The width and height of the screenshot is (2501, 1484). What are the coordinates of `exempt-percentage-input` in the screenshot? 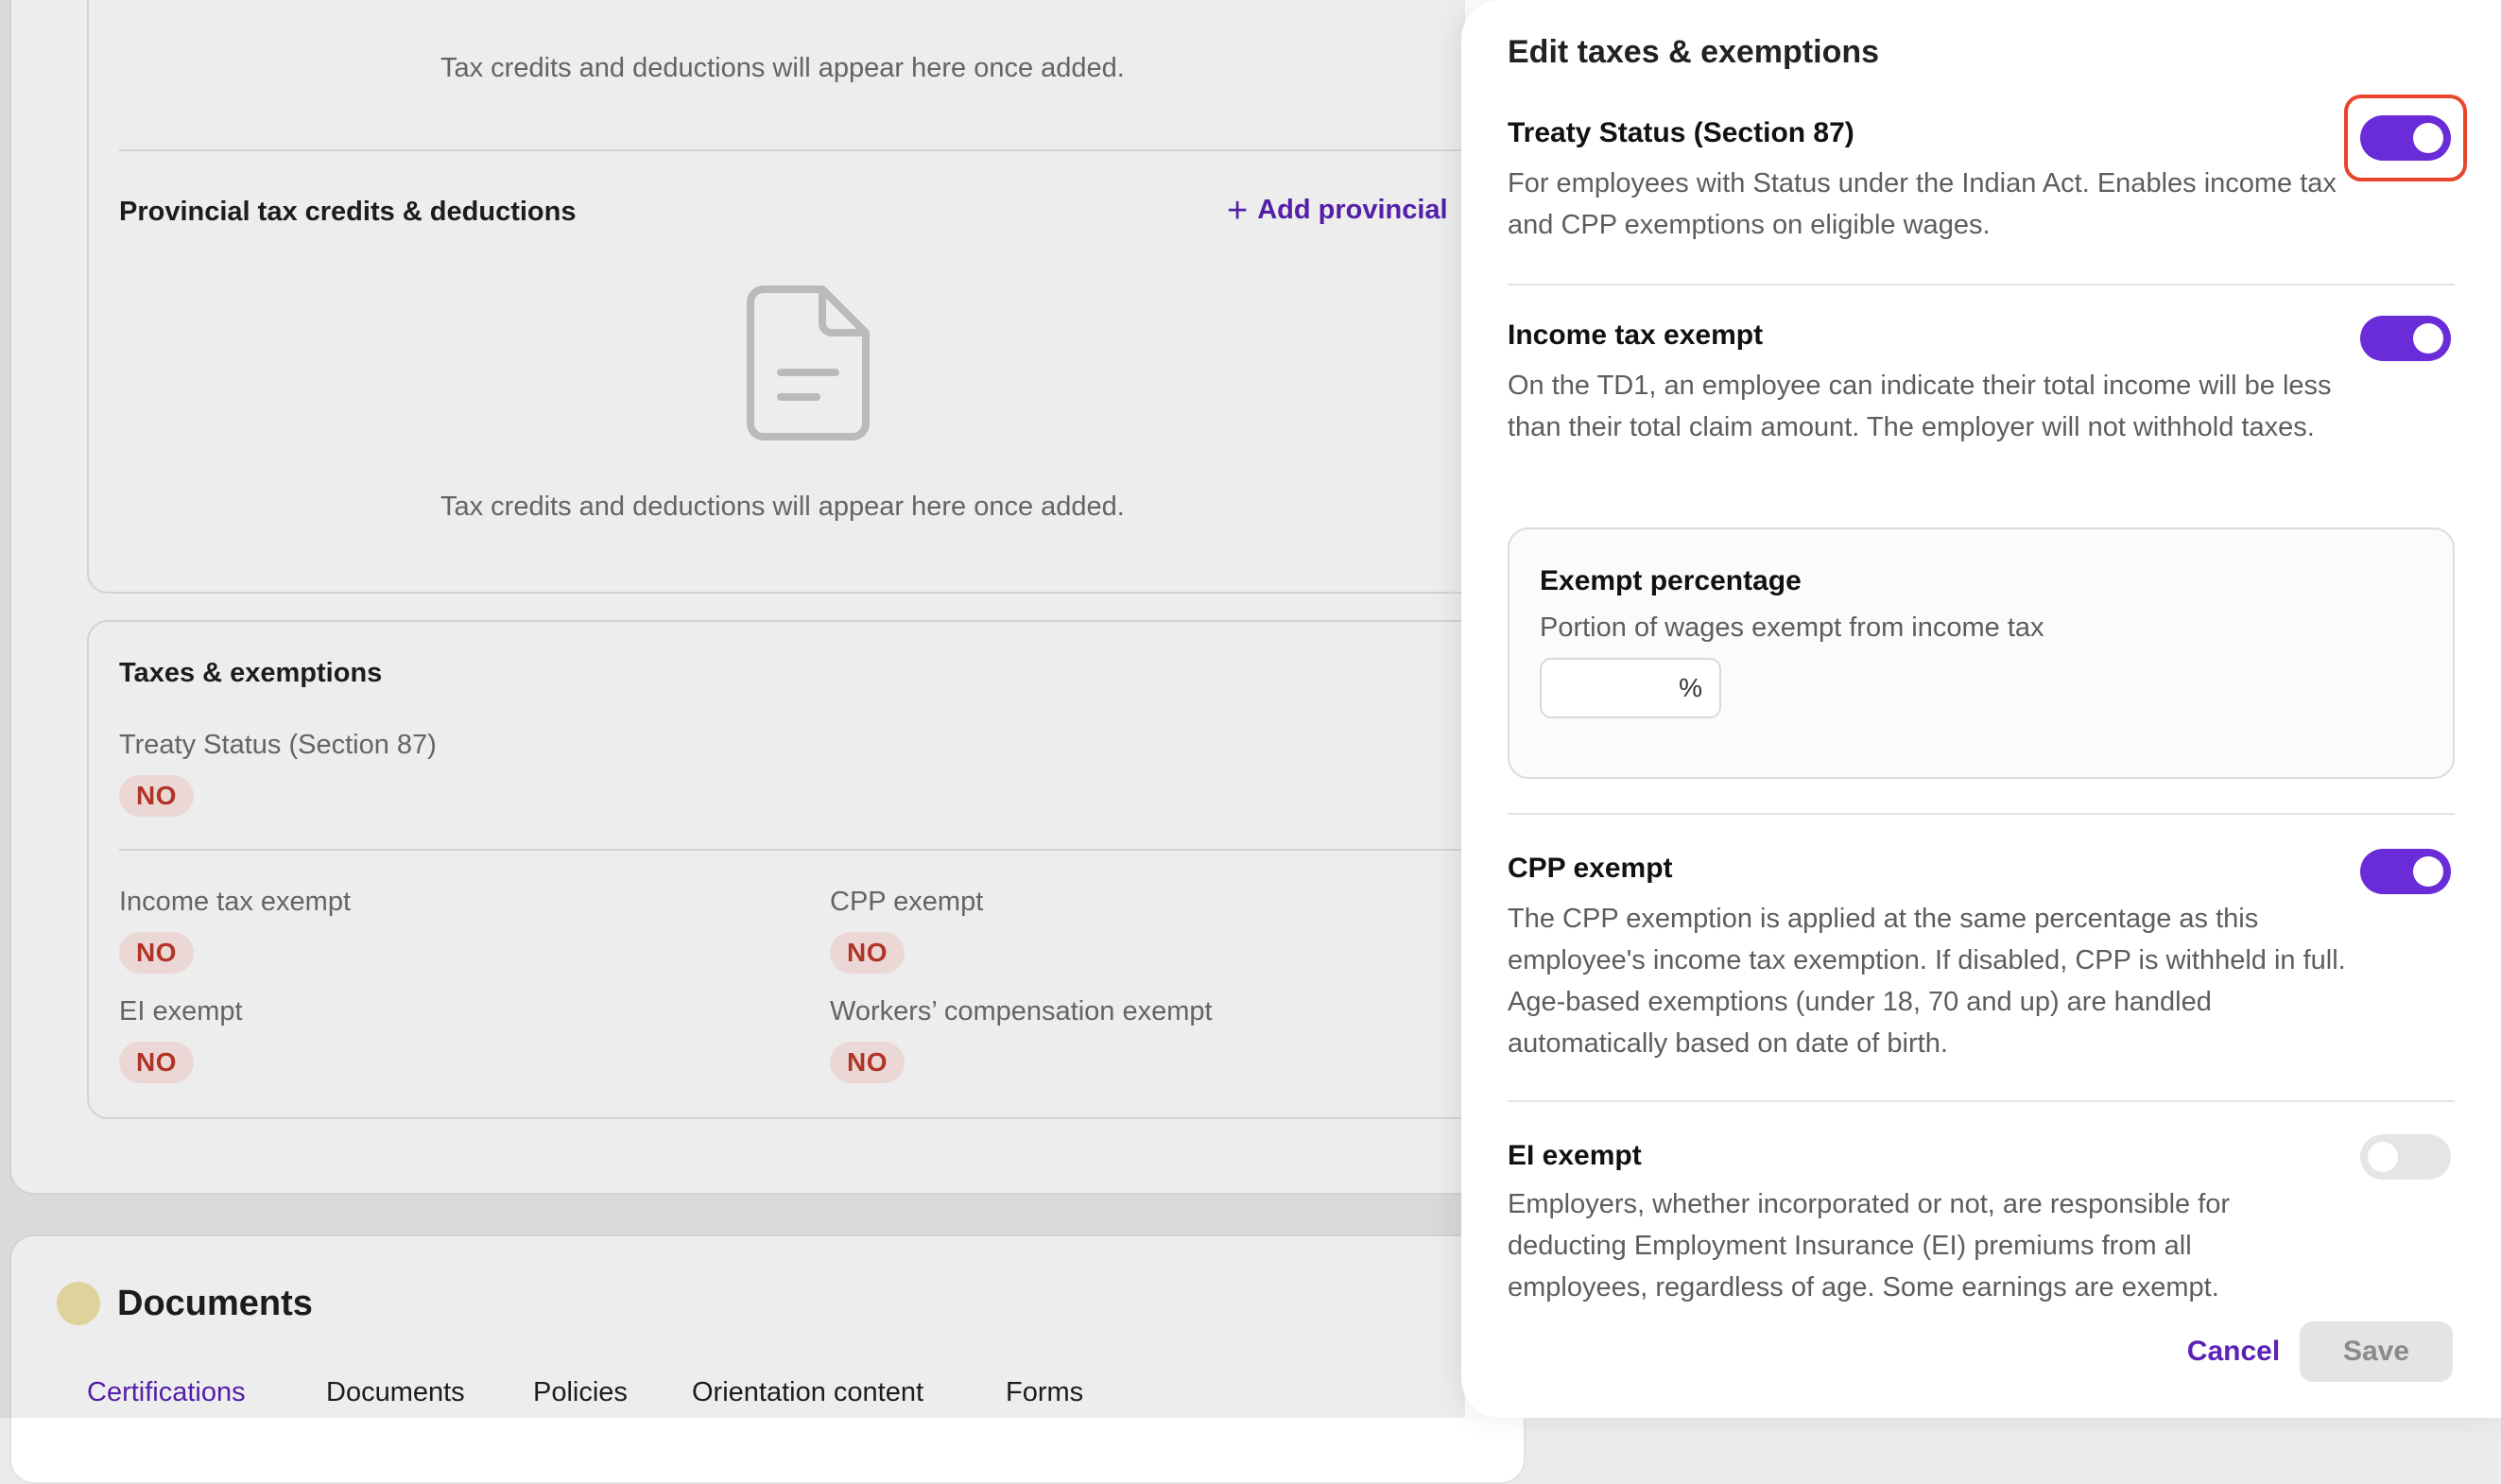 It's located at (1612, 689).